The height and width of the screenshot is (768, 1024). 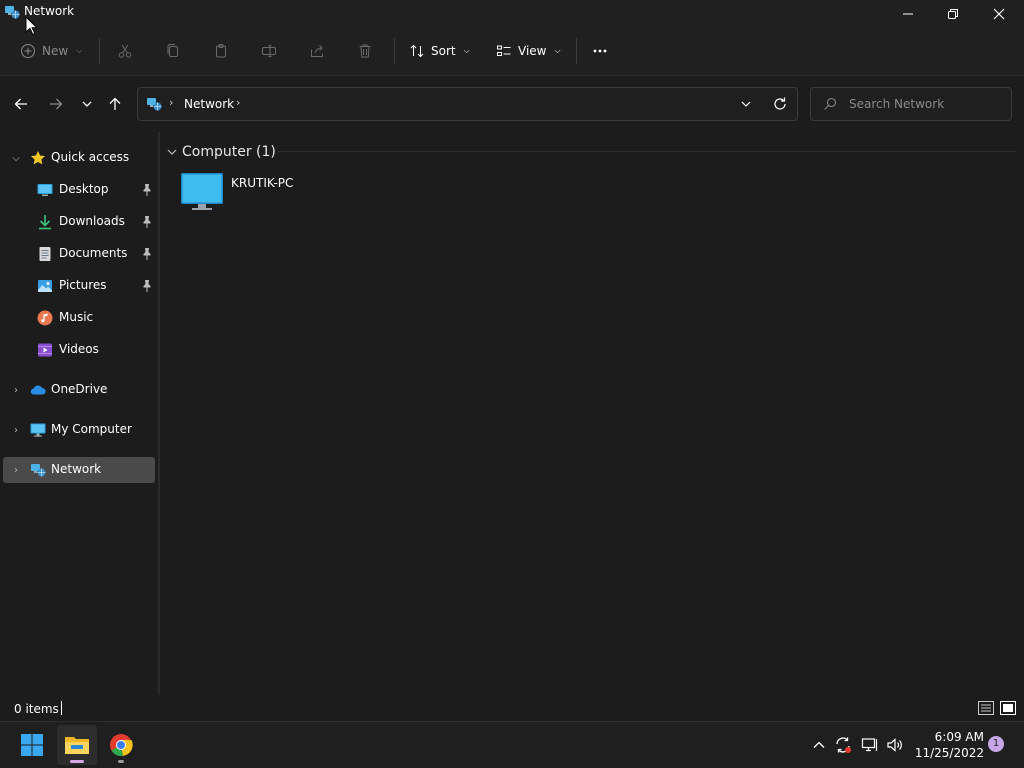 I want to click on arrow-left-icon, so click(x=20, y=104).